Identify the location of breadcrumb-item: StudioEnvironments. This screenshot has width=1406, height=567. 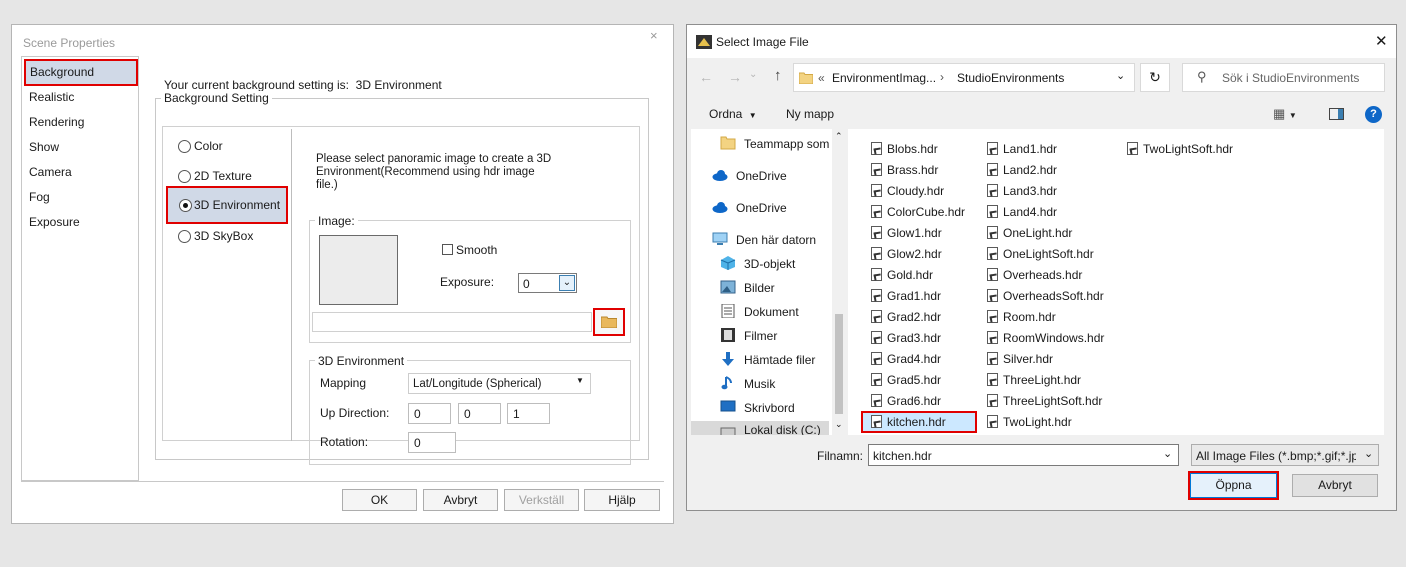
(1010, 78).